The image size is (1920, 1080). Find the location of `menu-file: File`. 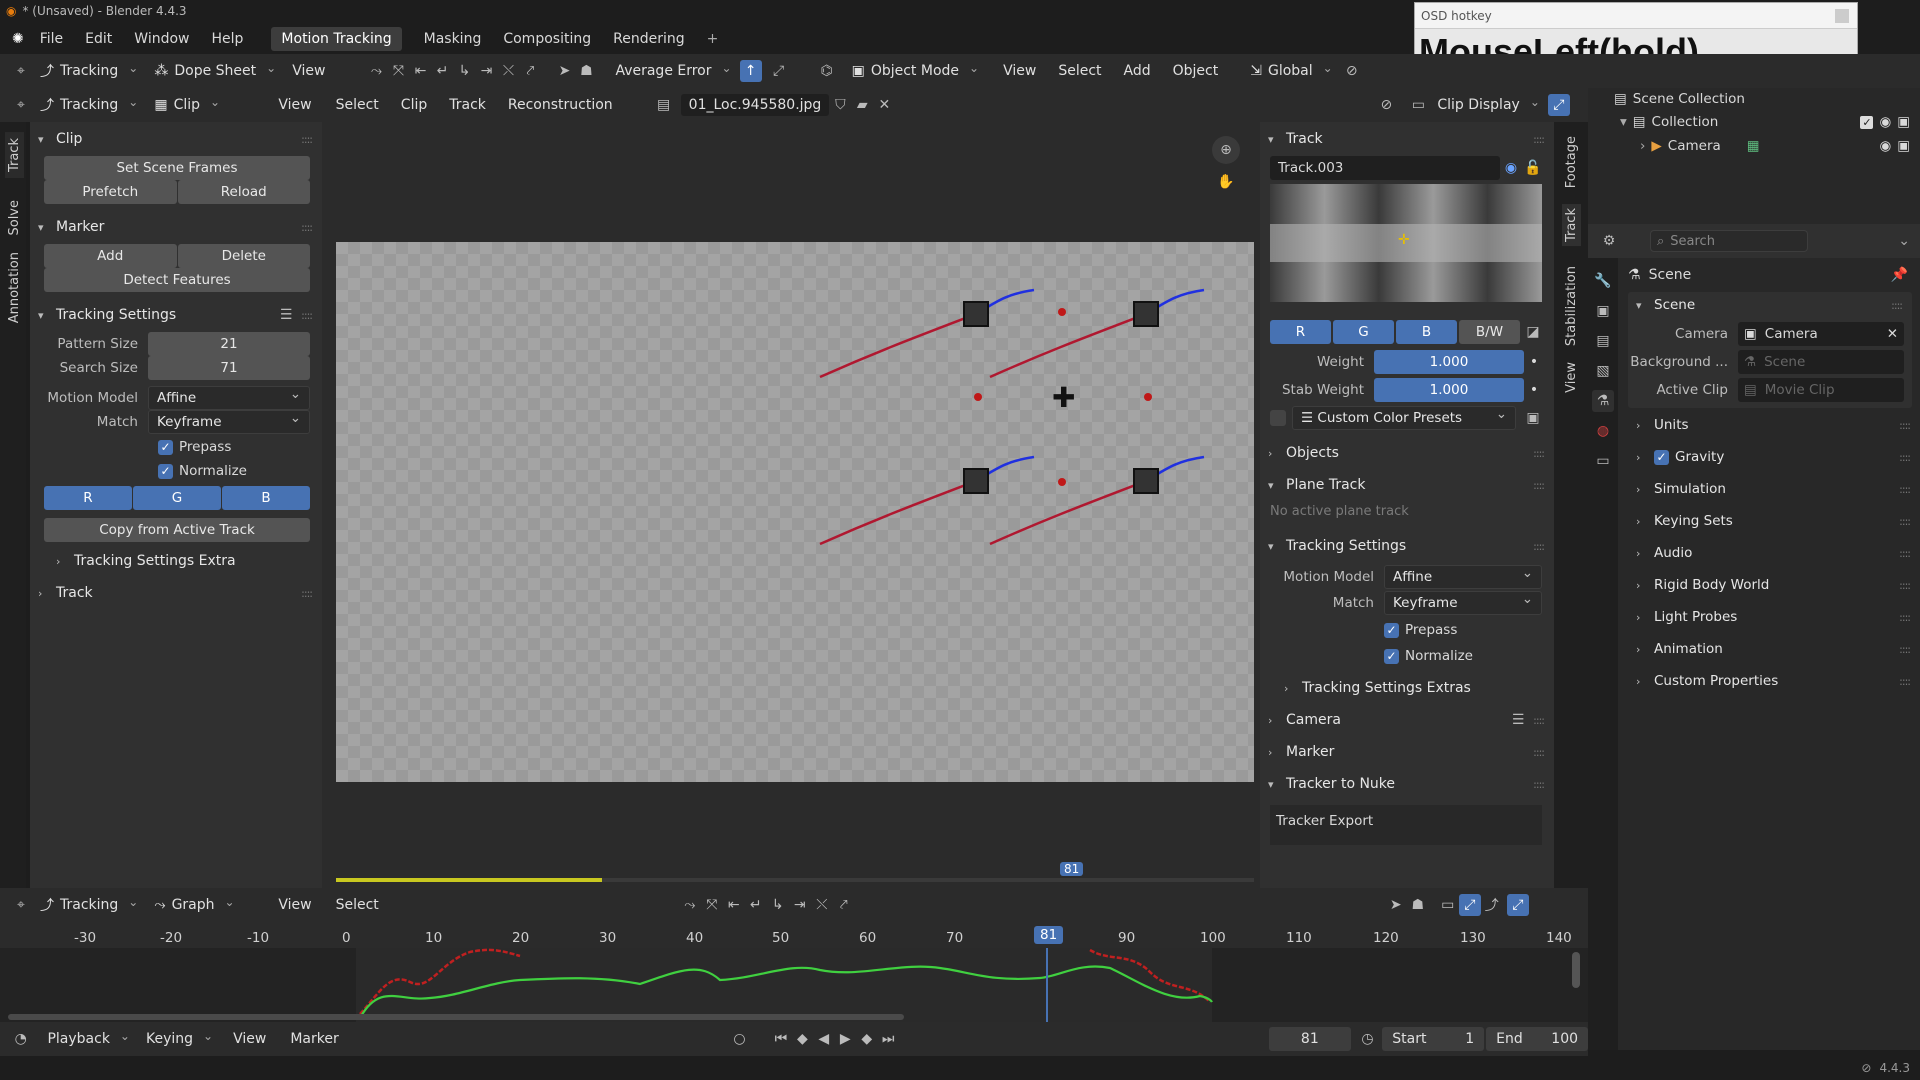

menu-file: File is located at coordinates (51, 39).